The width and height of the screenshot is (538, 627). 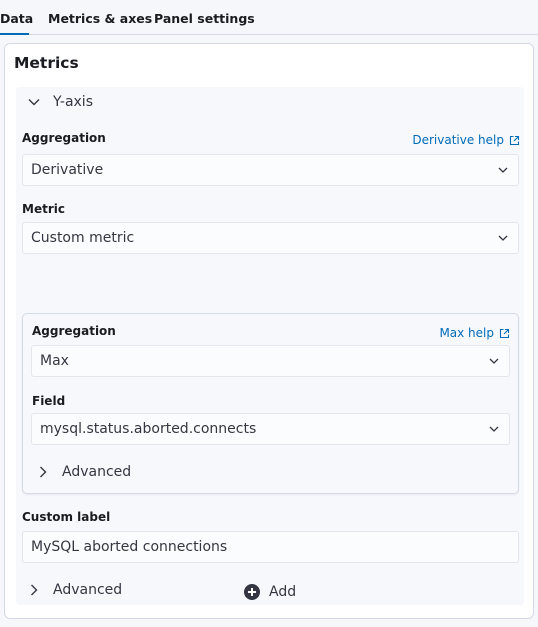 I want to click on add-metric-button: Add, so click(x=270, y=592).